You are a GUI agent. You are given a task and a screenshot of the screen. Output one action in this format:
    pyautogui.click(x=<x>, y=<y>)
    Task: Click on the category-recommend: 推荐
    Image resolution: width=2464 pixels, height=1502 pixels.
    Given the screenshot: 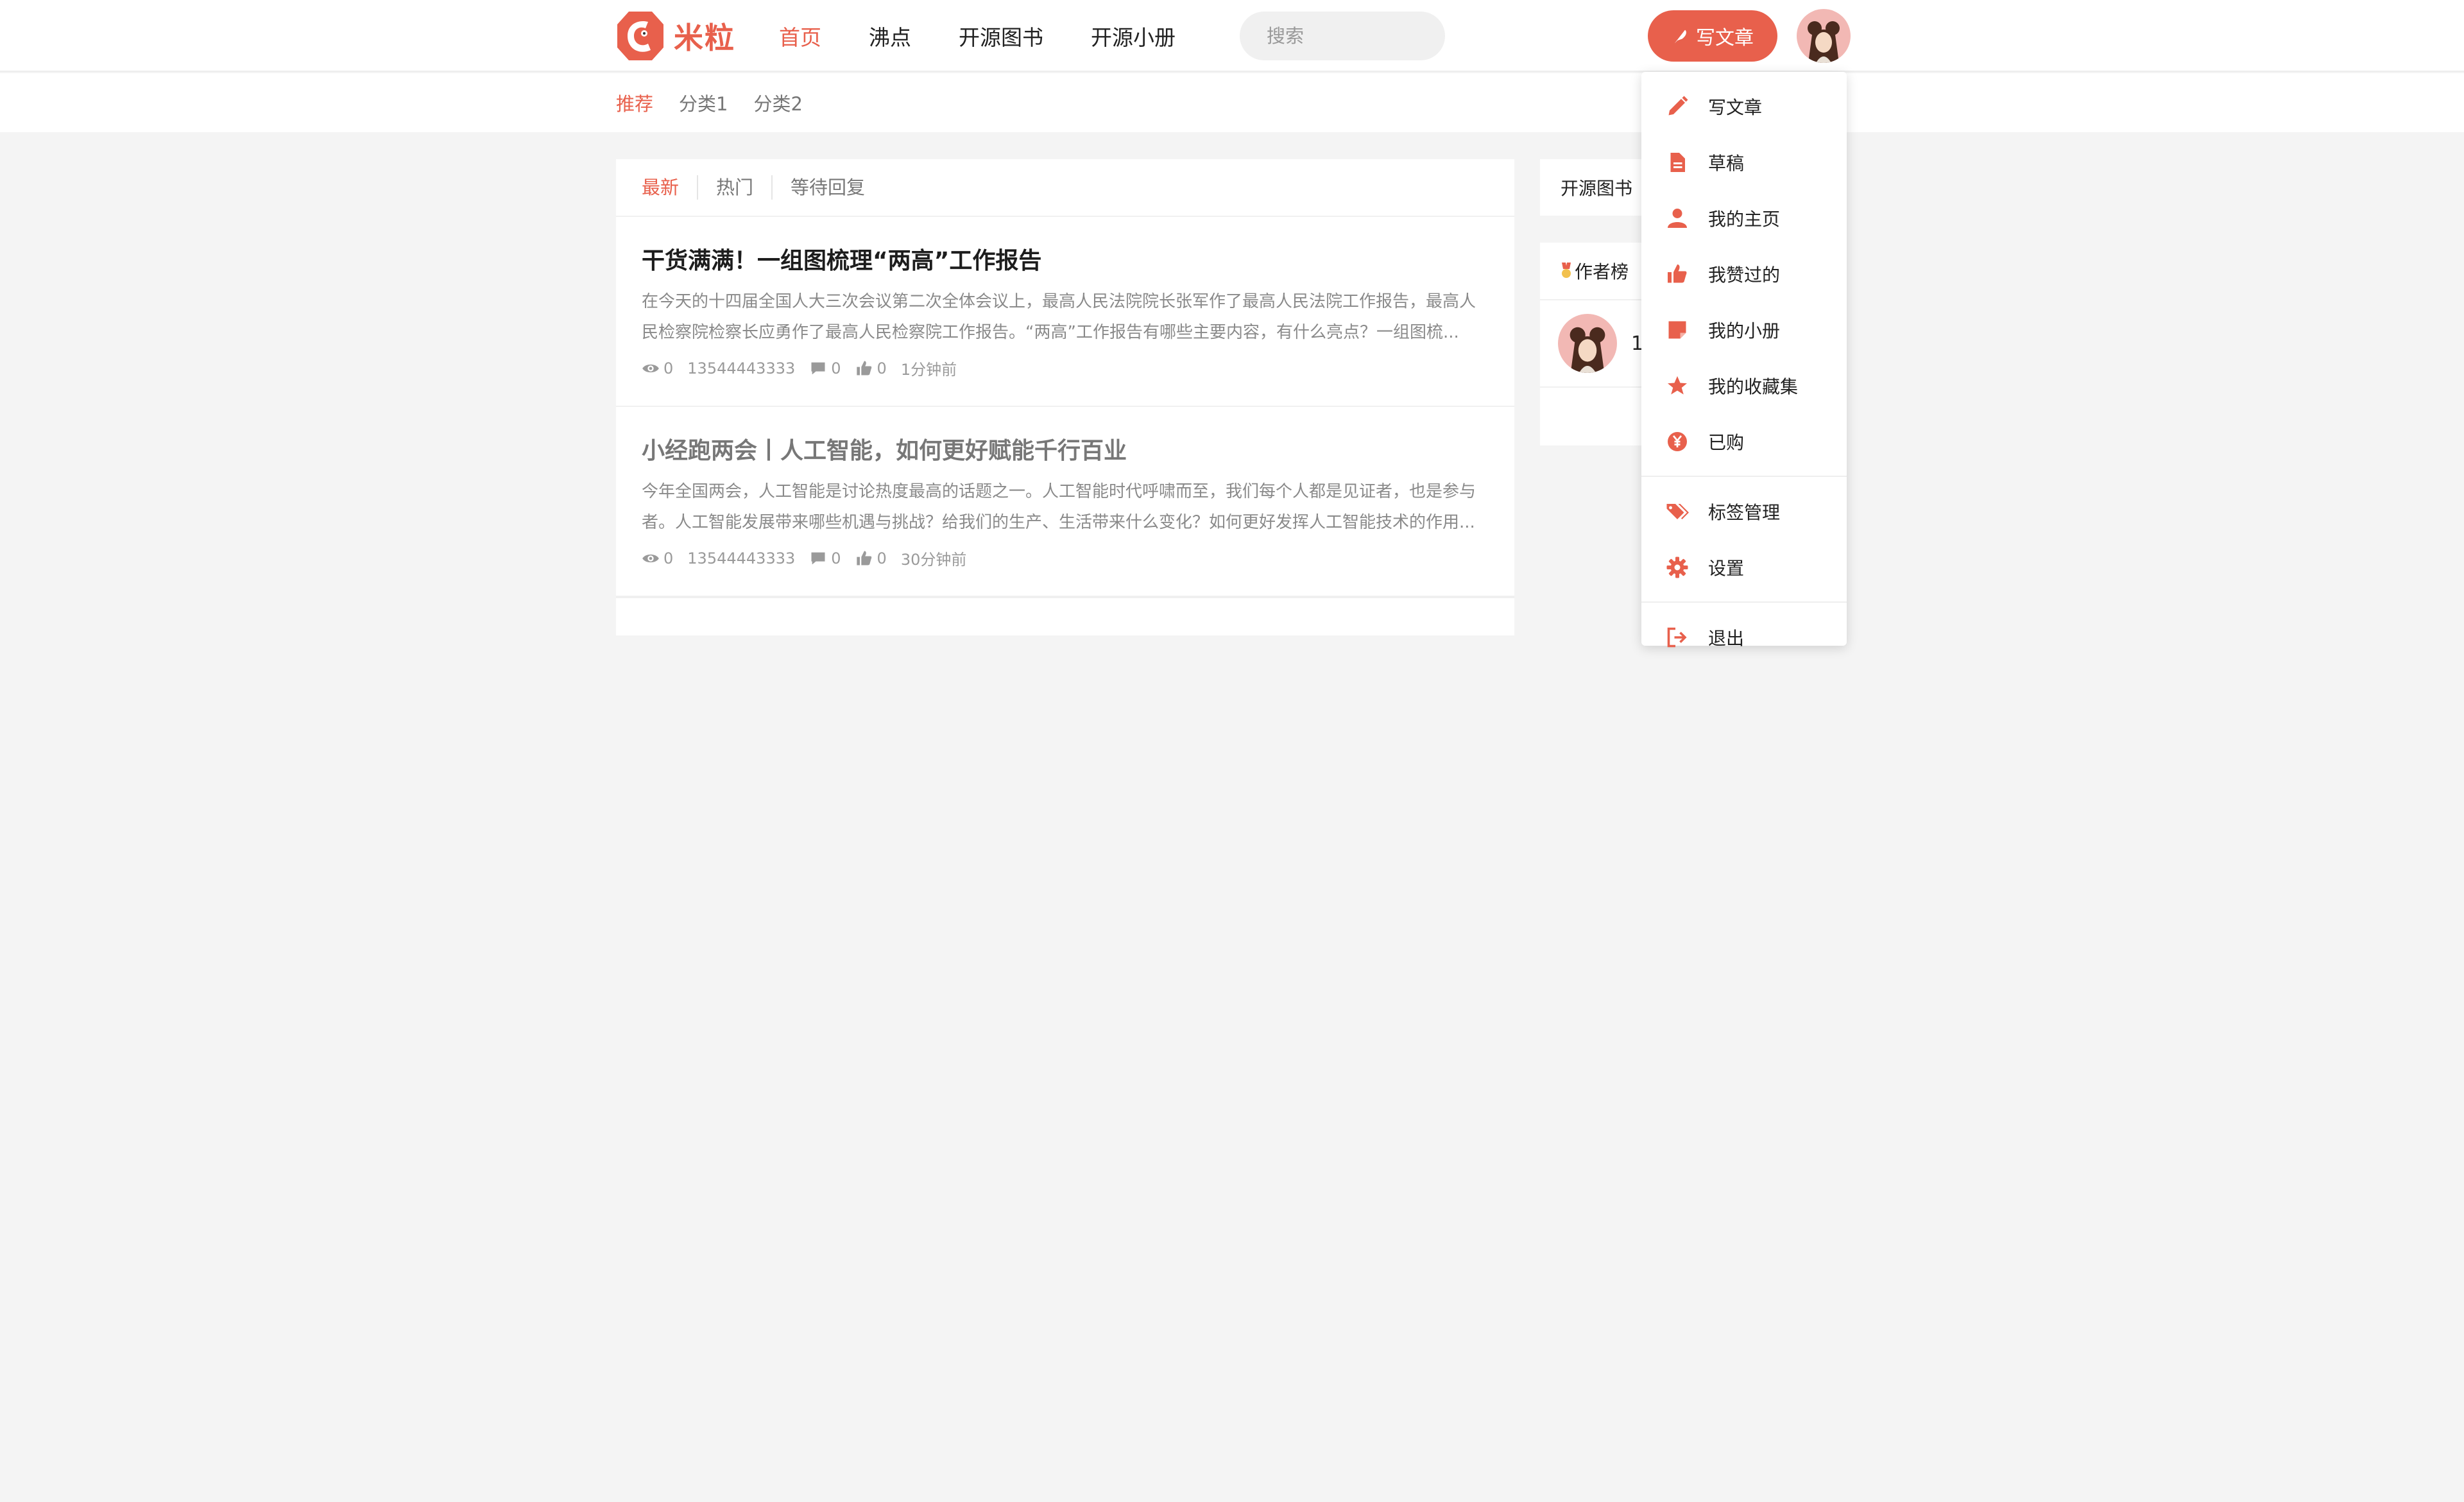 What is the action you would take?
    pyautogui.click(x=634, y=103)
    